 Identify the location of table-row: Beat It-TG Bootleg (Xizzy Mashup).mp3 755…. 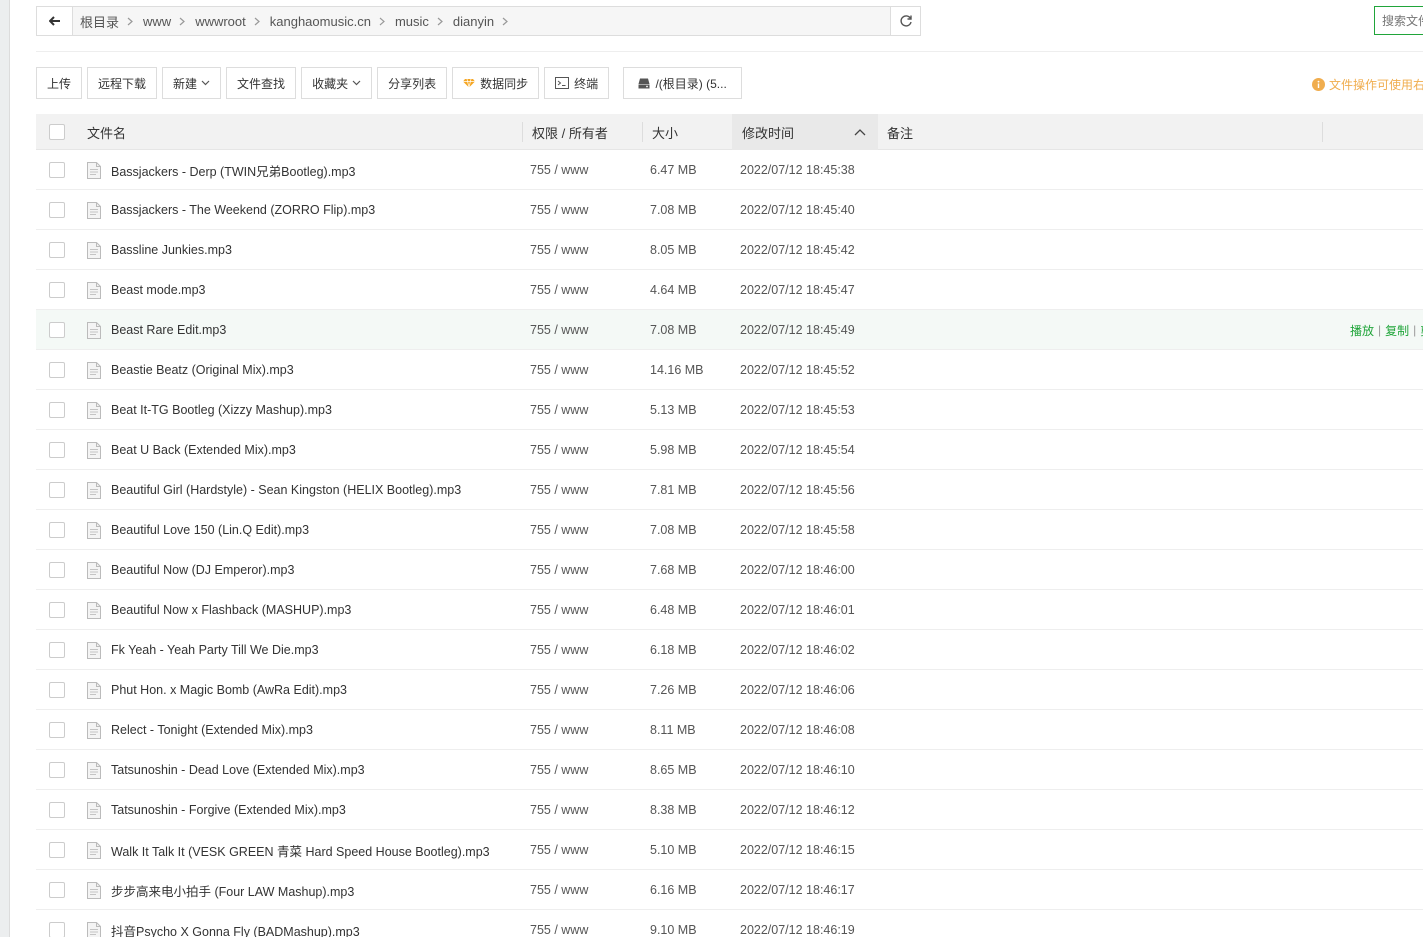
(729, 410).